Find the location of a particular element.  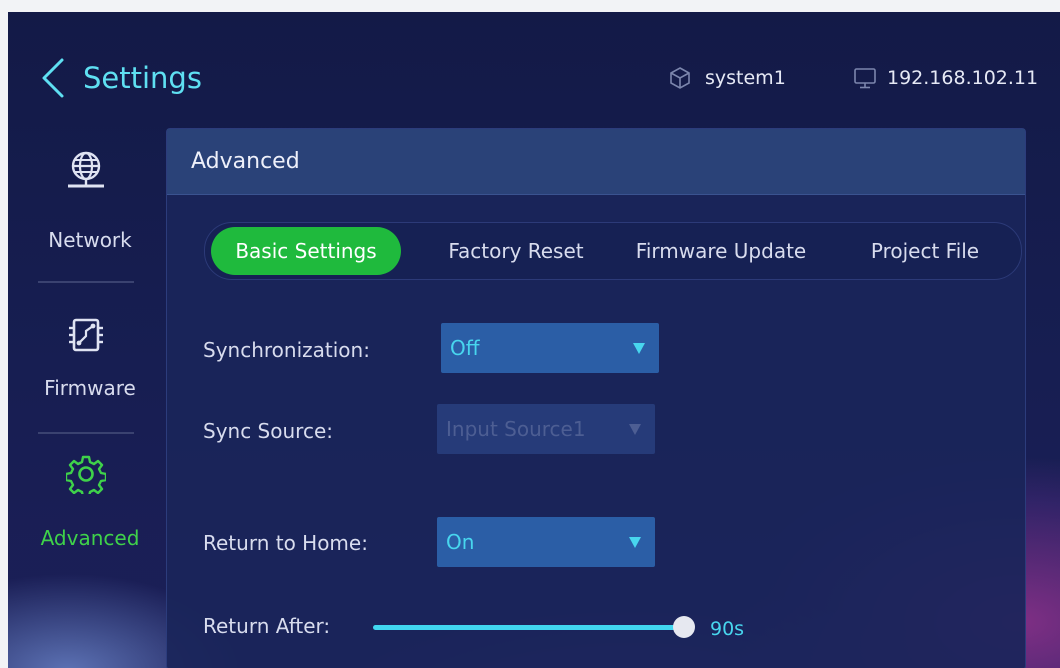

sidebar-item-advanced: Advanced is located at coordinates (88, 507).